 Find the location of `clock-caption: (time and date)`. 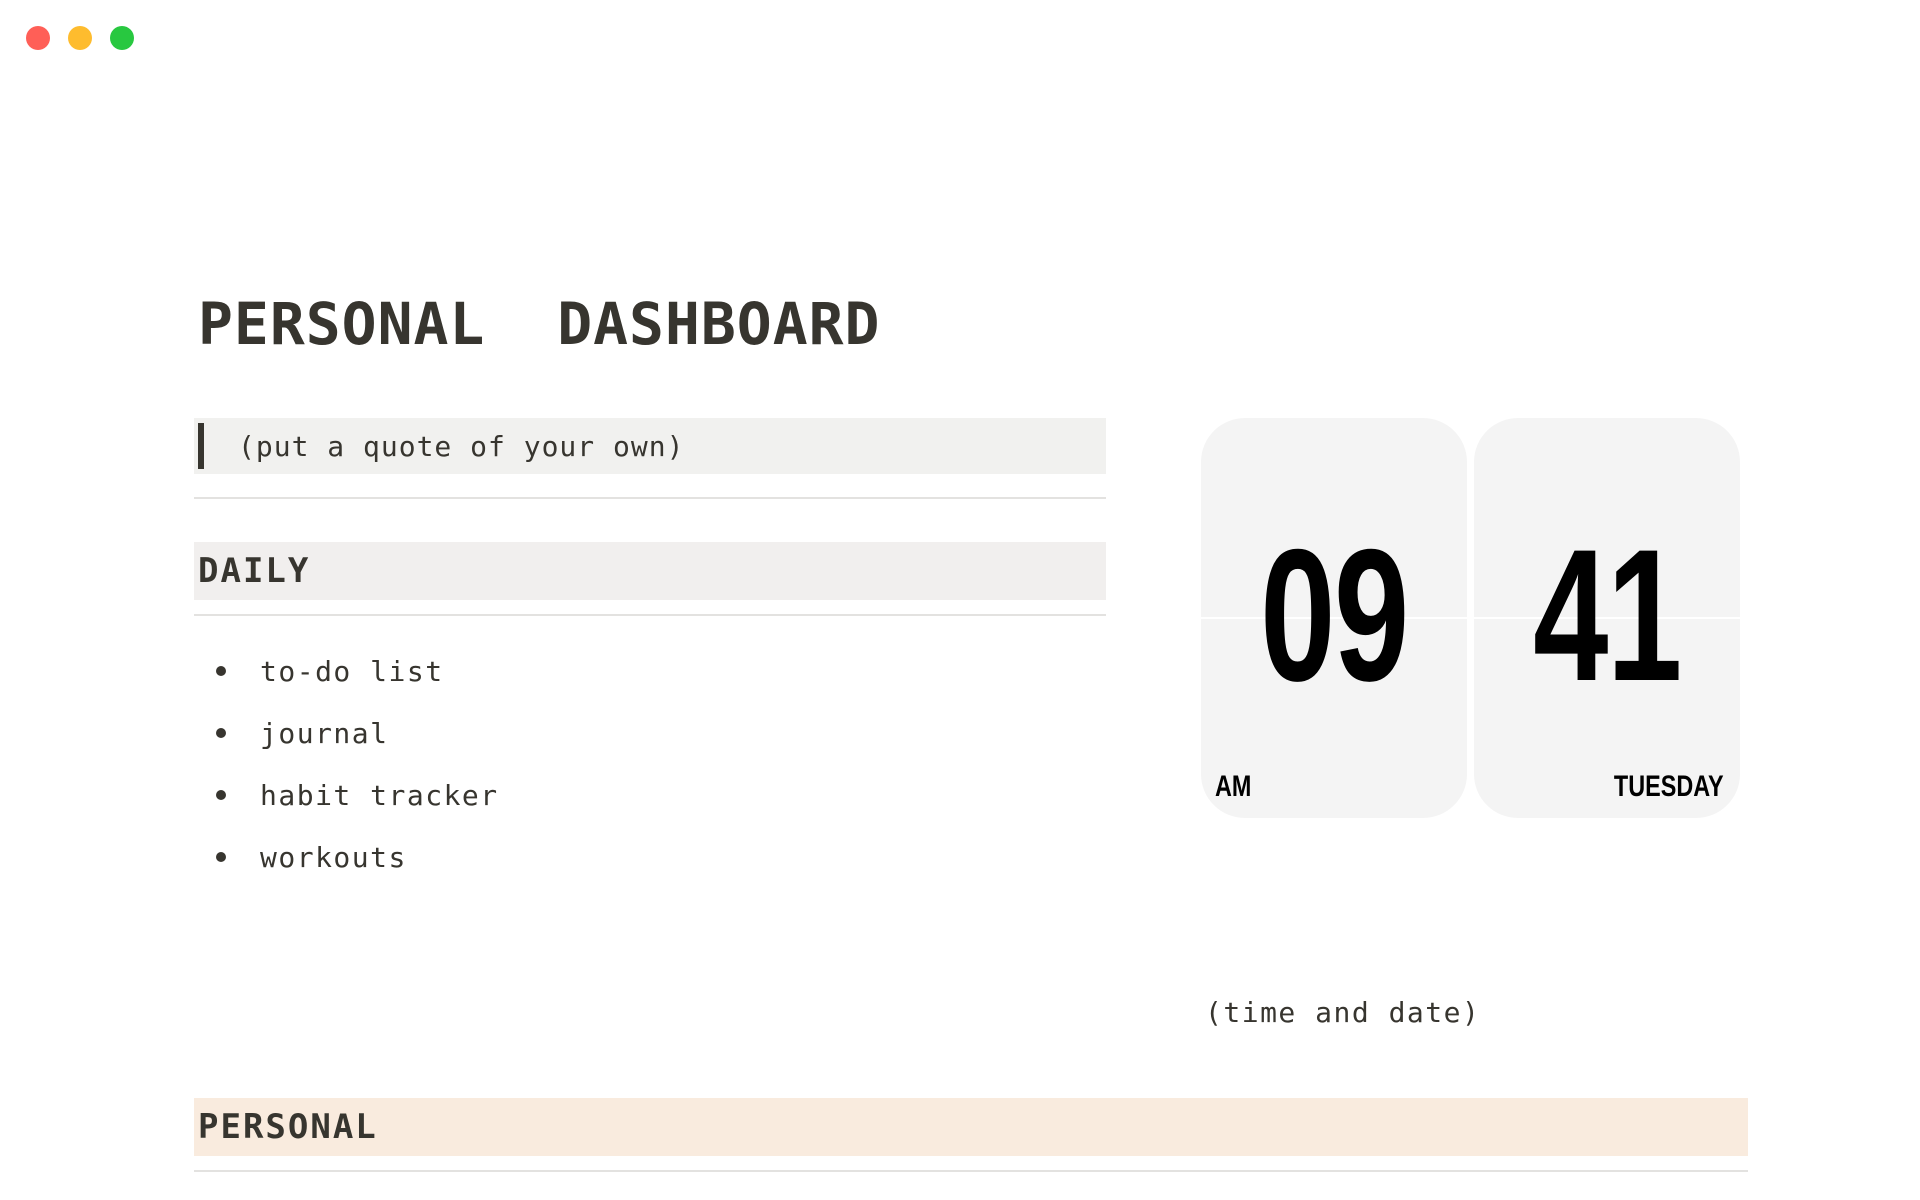

clock-caption: (time and date) is located at coordinates (1343, 1012).